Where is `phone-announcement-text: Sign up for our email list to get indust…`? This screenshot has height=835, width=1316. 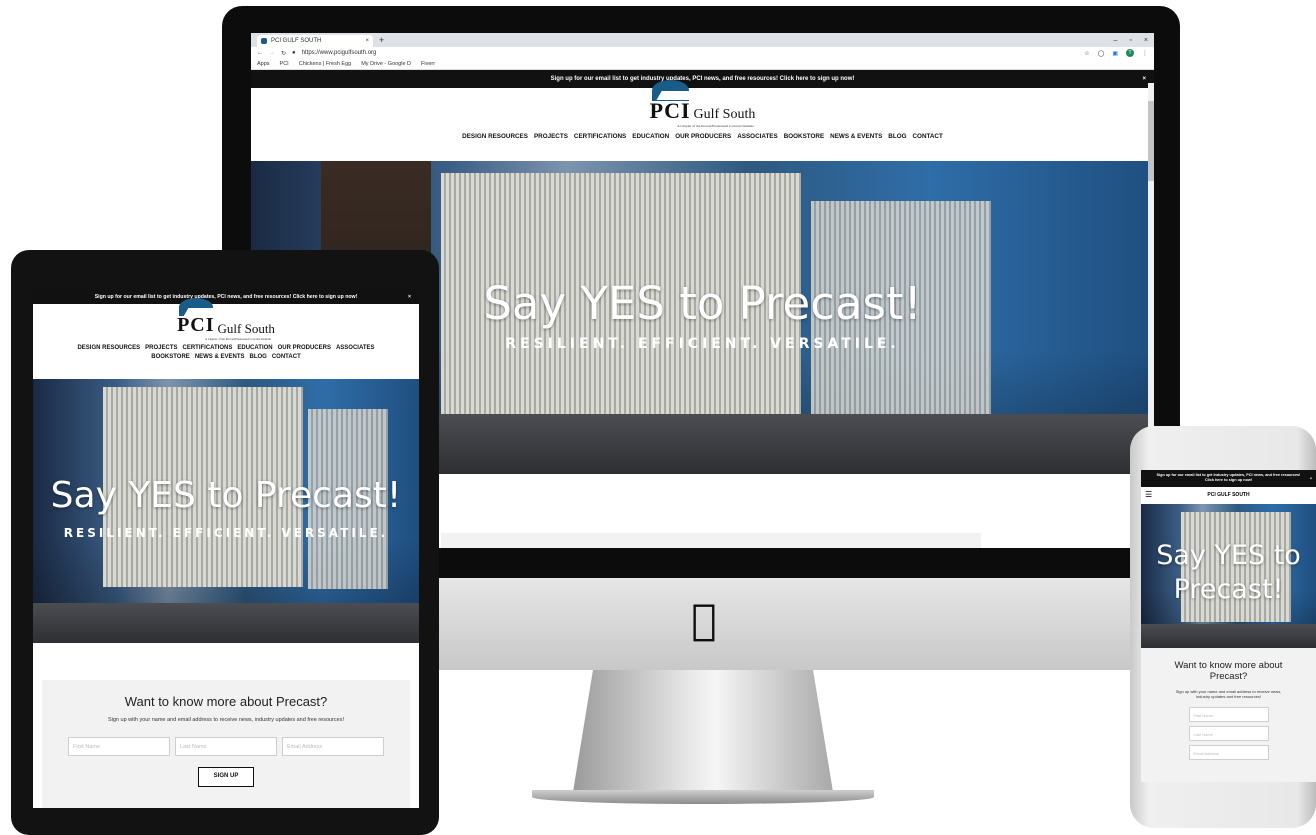 phone-announcement-text: Sign up for our email list to get indust… is located at coordinates (1229, 477).